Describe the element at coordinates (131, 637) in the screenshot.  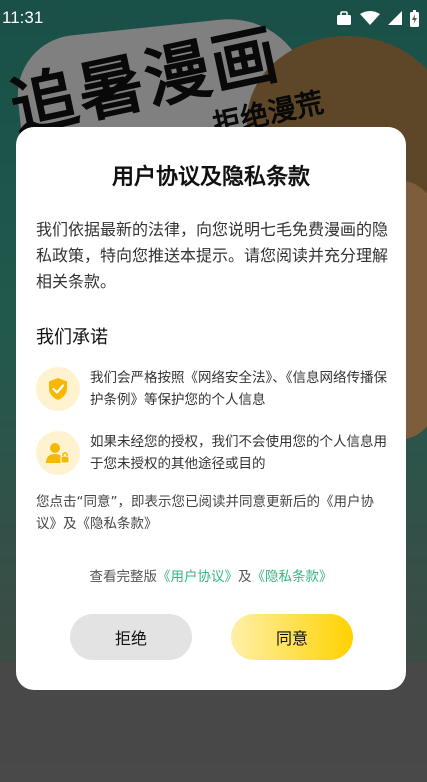
I see `reject-button: 拒绝` at that location.